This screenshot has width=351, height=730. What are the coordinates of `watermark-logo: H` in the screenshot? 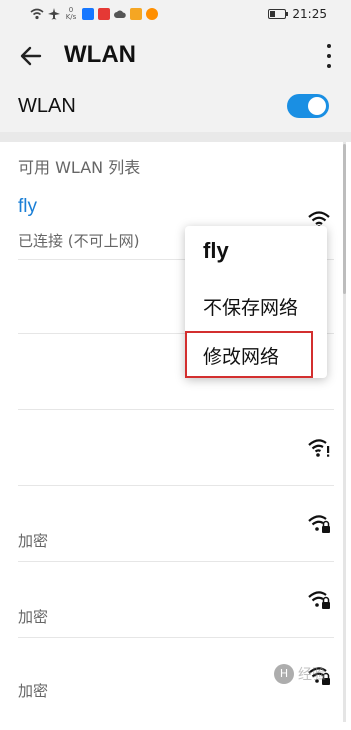 It's located at (284, 674).